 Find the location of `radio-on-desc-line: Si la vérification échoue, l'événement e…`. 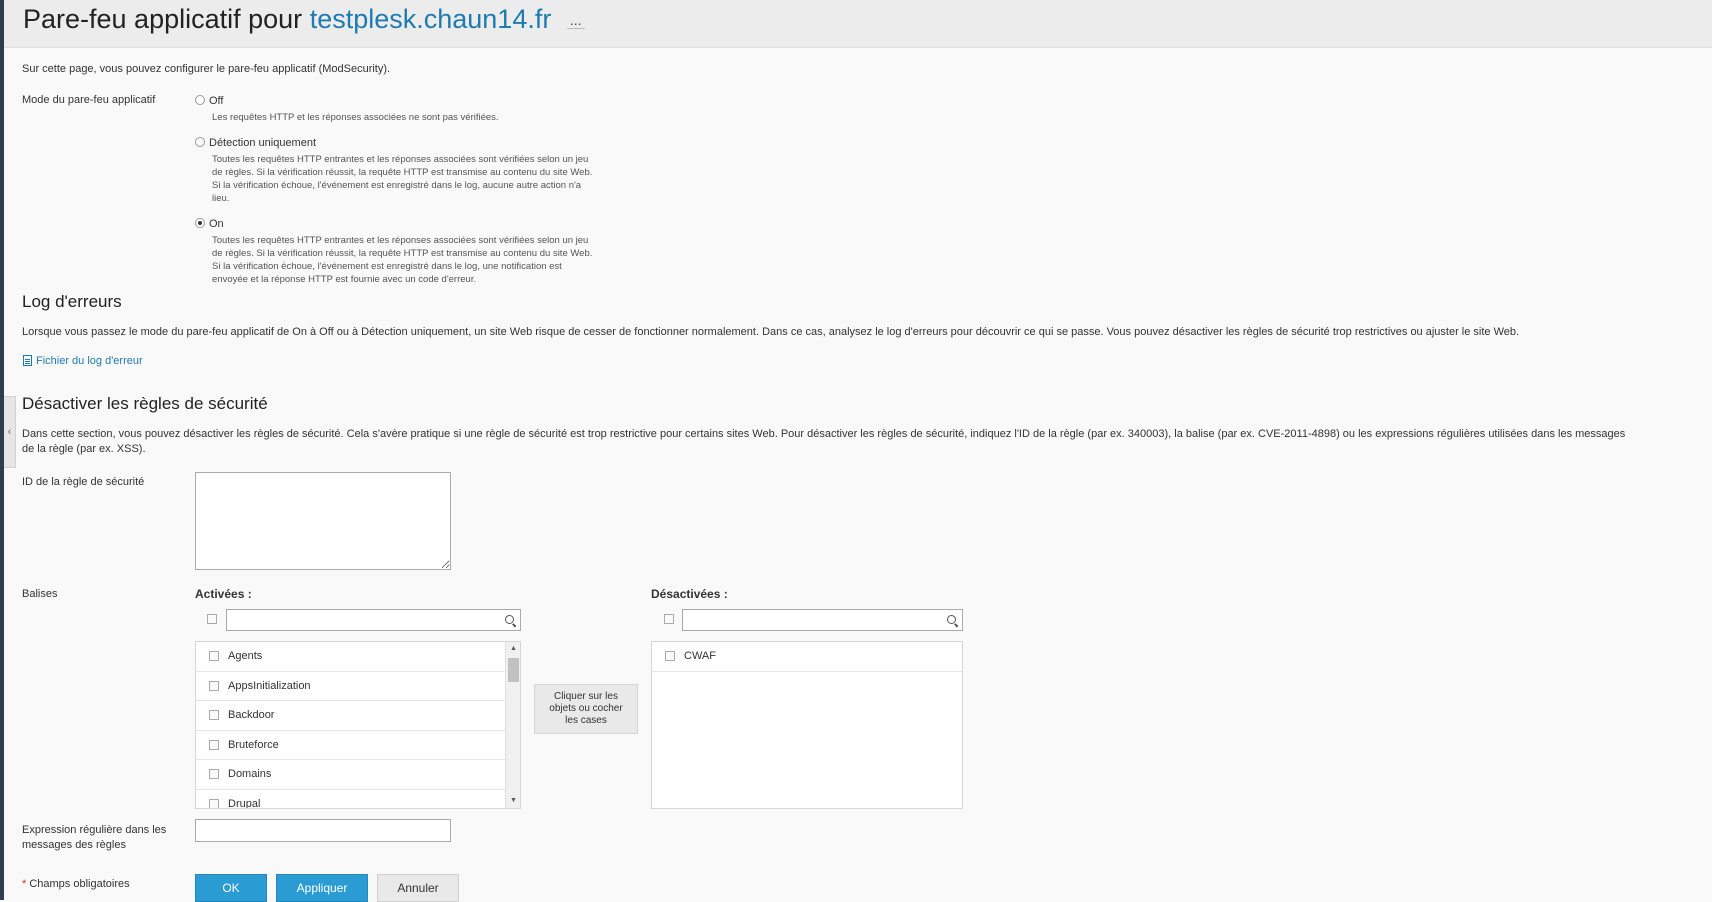

radio-on-desc-line: Si la vérification échoue, l'événement e… is located at coordinates (387, 266).